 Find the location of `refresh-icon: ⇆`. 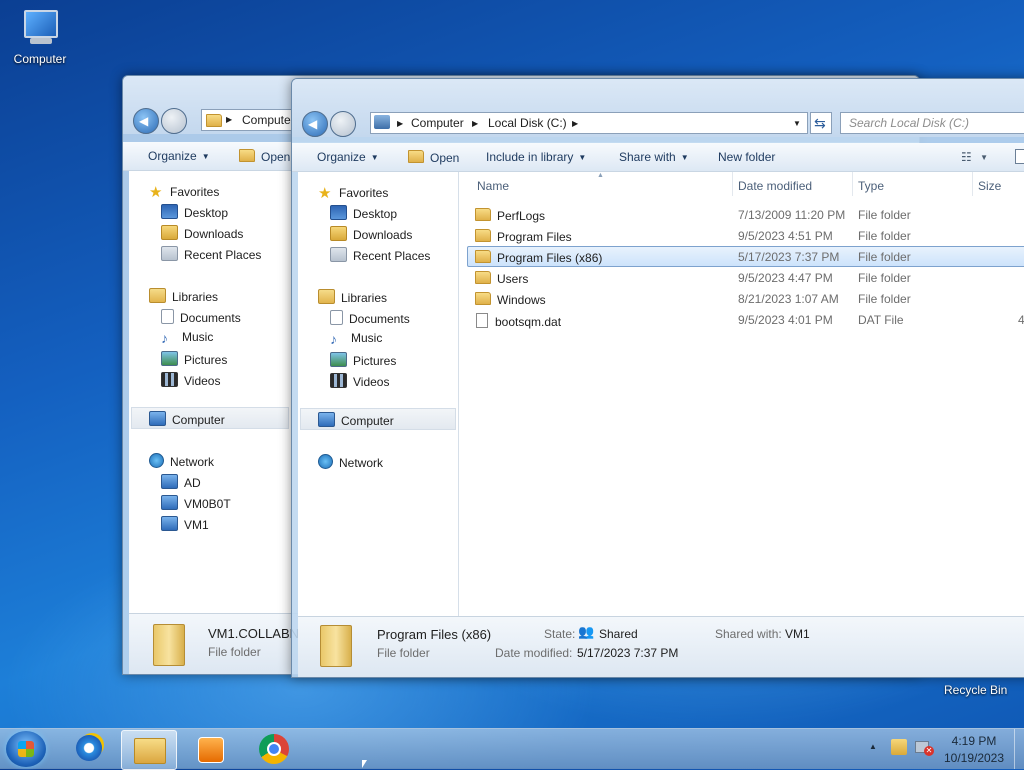

refresh-icon: ⇆ is located at coordinates (820, 123).